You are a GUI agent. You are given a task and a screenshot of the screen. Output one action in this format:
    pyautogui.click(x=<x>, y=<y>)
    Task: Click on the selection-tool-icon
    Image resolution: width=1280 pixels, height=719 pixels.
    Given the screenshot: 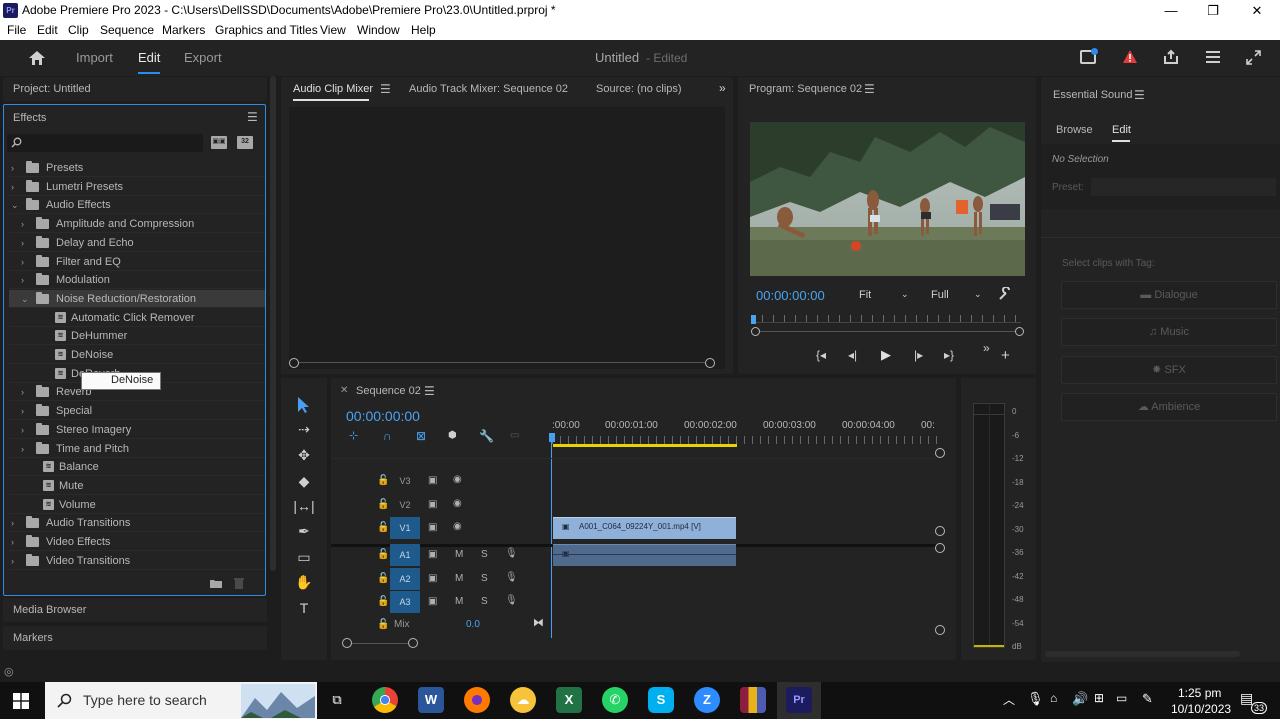 What is the action you would take?
    pyautogui.click(x=303, y=405)
    